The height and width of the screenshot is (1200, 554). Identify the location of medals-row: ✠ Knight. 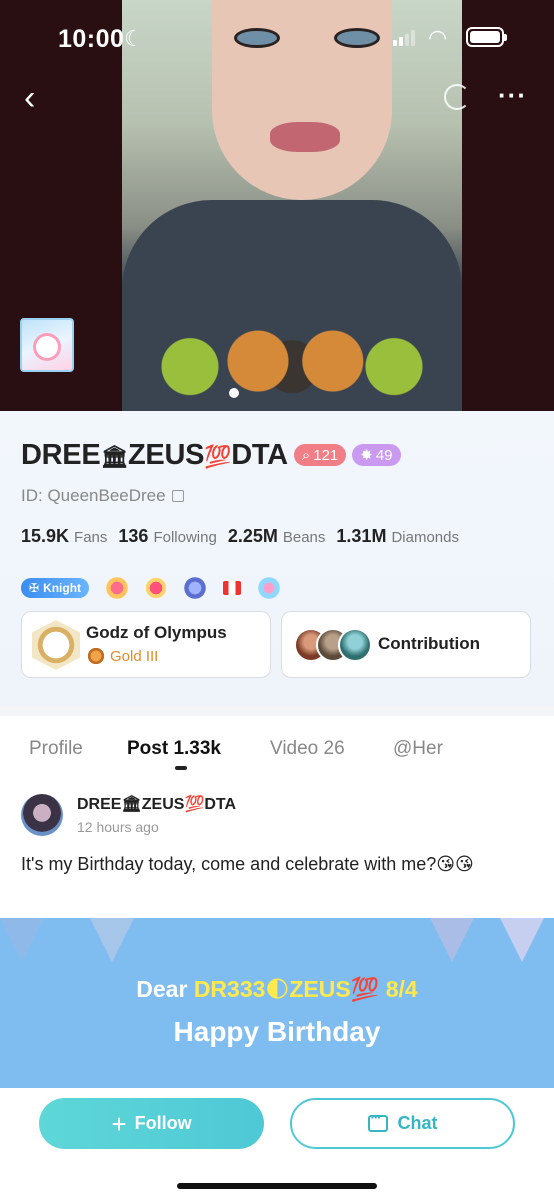
(152, 588).